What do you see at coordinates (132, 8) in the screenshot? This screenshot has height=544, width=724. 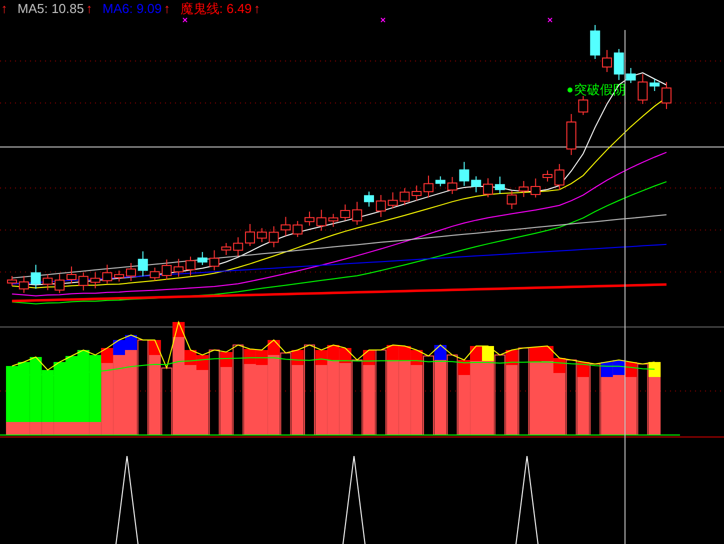 I see `indicator-label: MA6: 9.09` at bounding box center [132, 8].